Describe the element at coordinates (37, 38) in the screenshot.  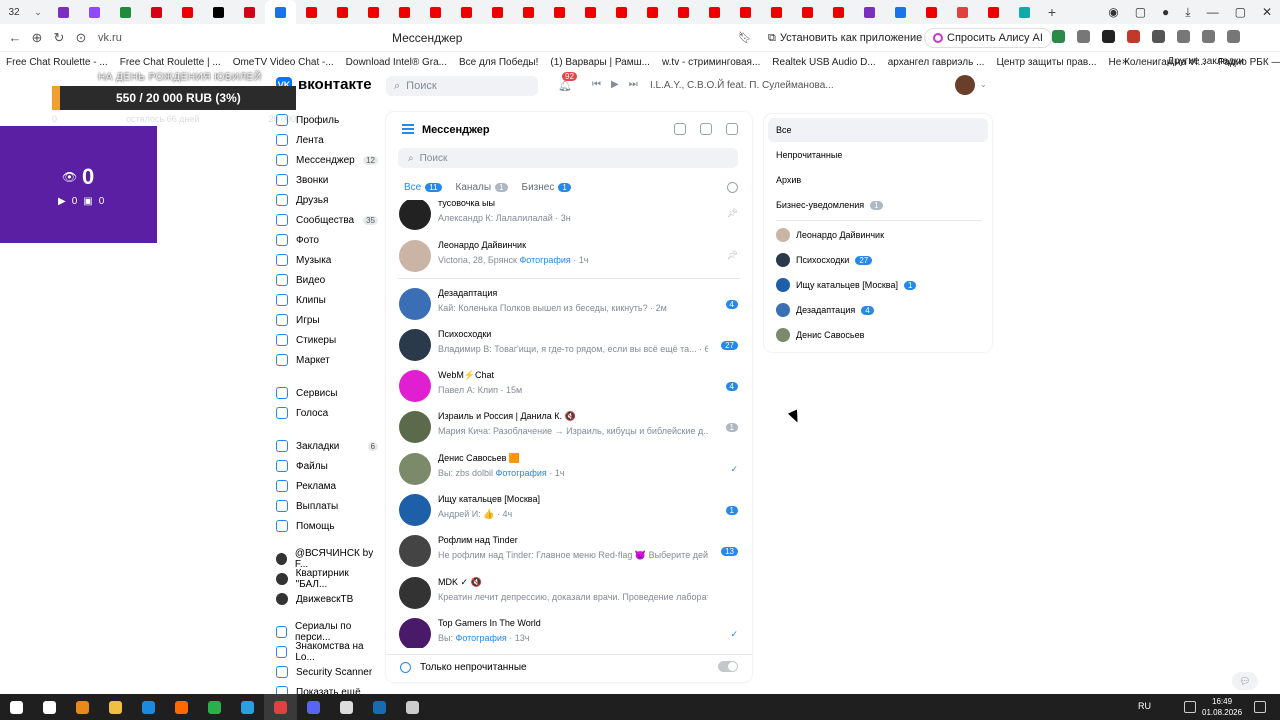
I see `reader-icon: ⊕` at that location.